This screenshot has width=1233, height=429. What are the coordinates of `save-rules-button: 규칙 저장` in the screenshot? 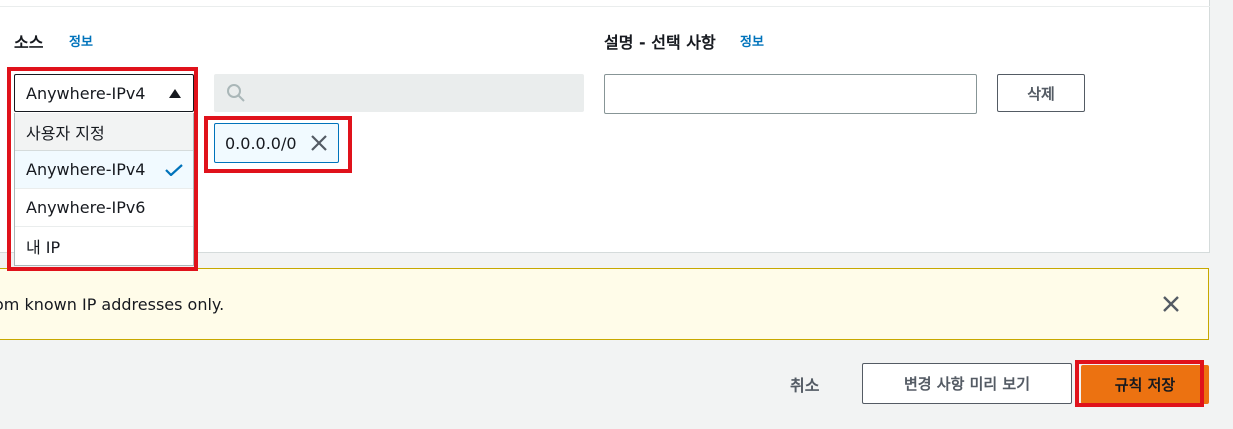 It's located at (1145, 384).